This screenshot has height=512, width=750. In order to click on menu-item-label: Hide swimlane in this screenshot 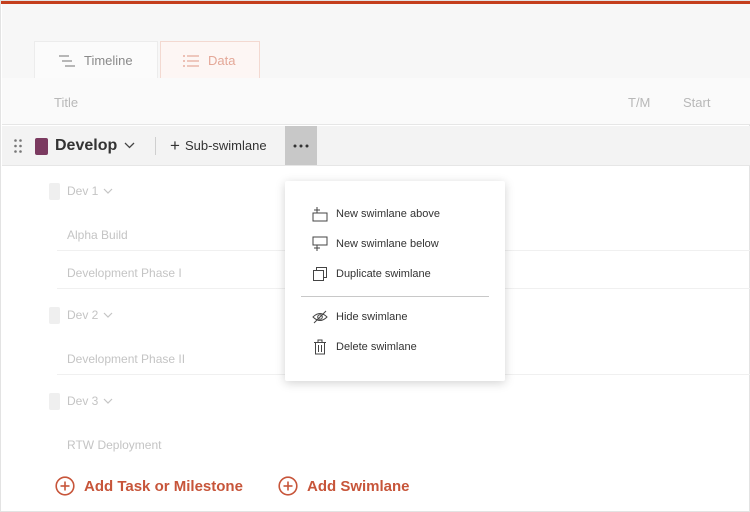, I will do `click(372, 317)`.